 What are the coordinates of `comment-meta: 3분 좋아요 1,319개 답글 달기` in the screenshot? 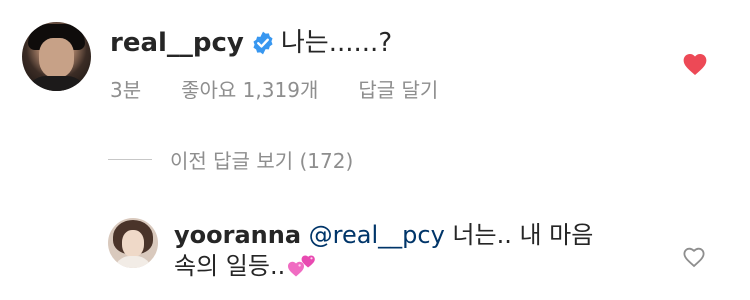 It's located at (274, 88).